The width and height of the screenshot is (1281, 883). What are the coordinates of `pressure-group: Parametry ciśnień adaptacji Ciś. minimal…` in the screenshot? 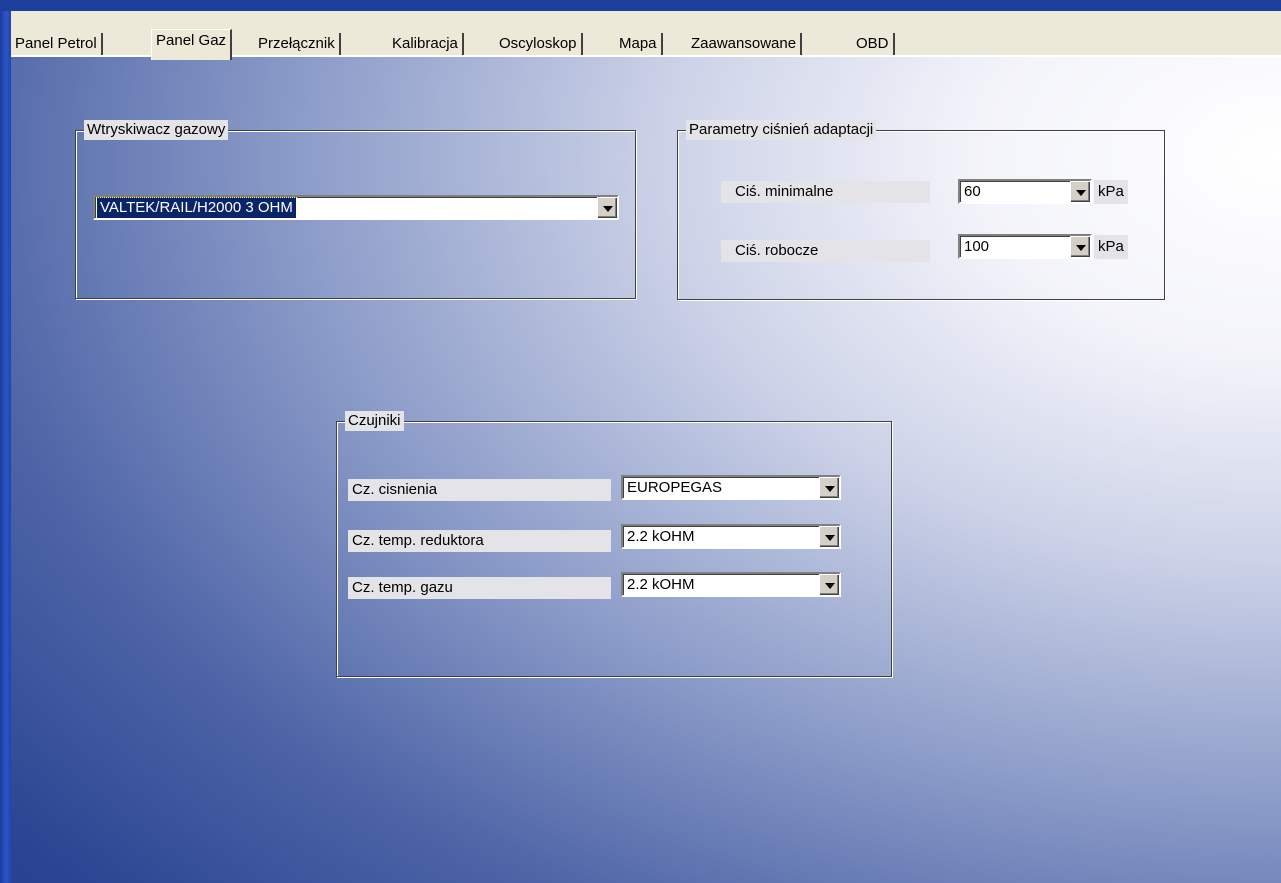 It's located at (921, 210).